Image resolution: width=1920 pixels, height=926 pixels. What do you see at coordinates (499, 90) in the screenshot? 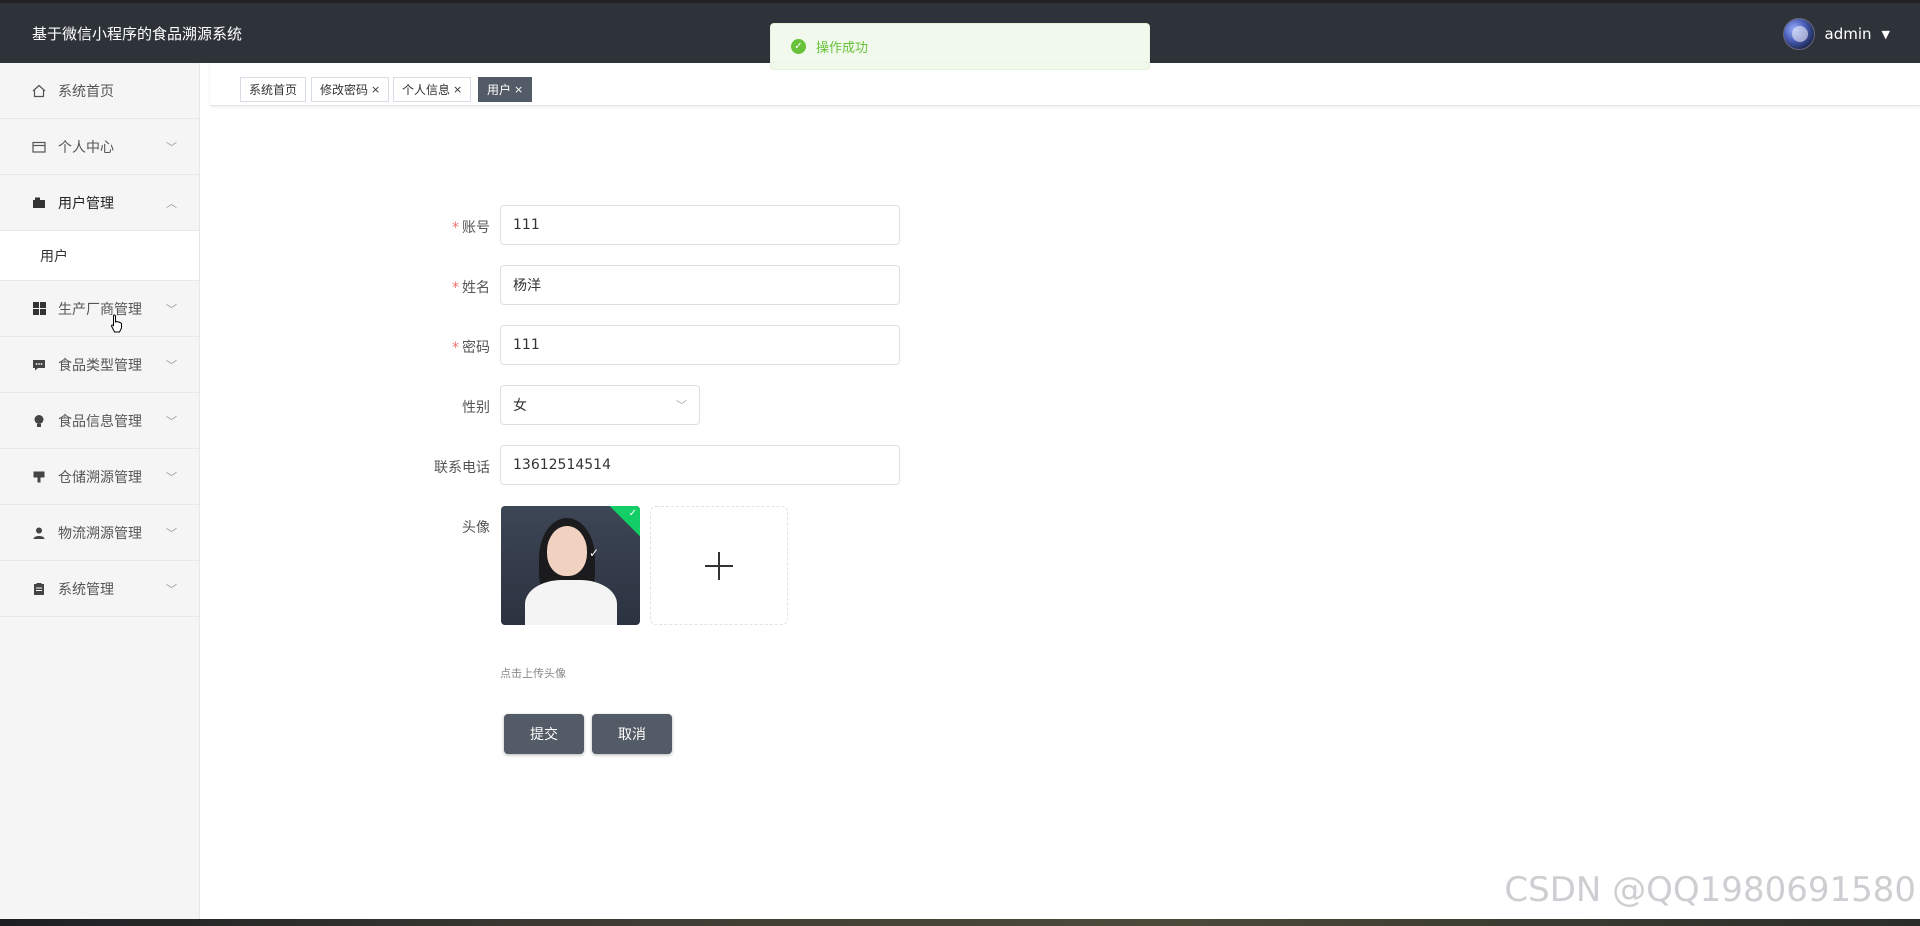
I see `tab-label: 用户` at bounding box center [499, 90].